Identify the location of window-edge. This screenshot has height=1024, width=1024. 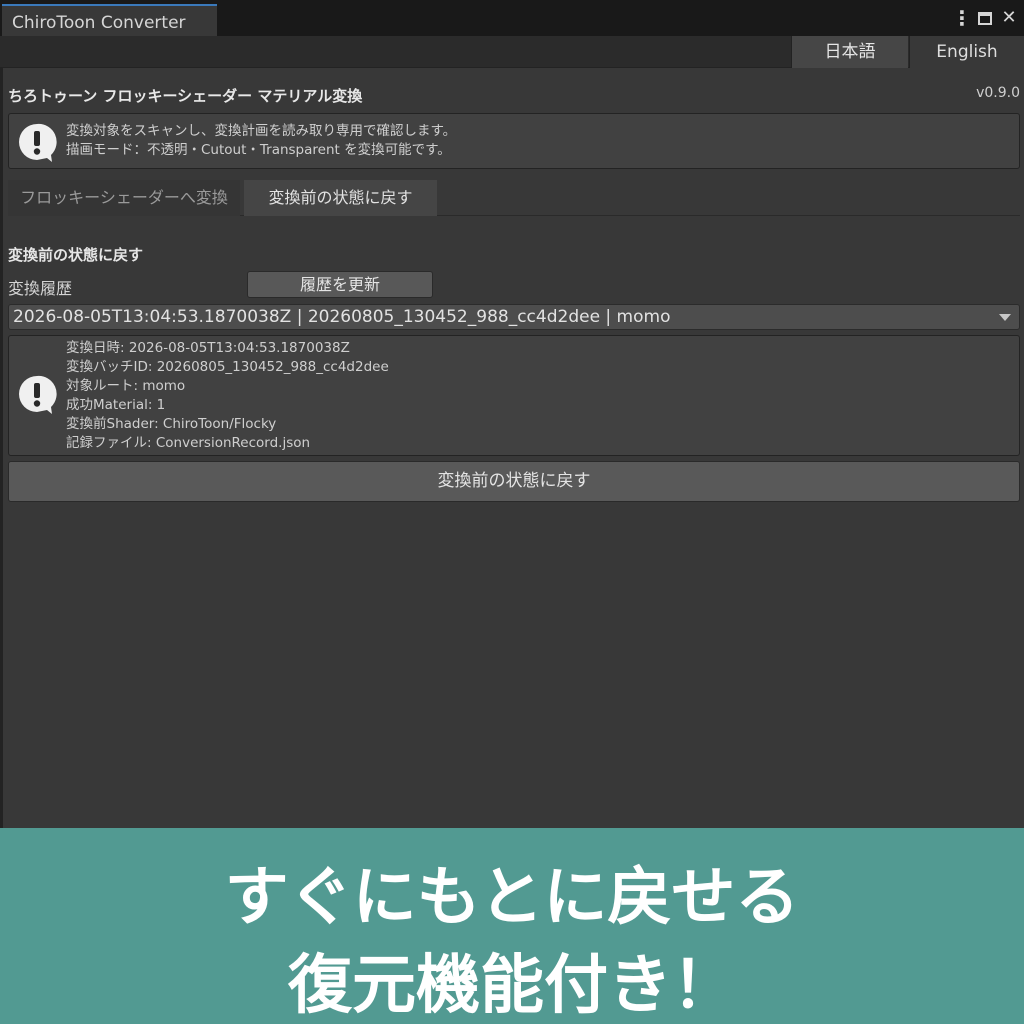
(1, 432).